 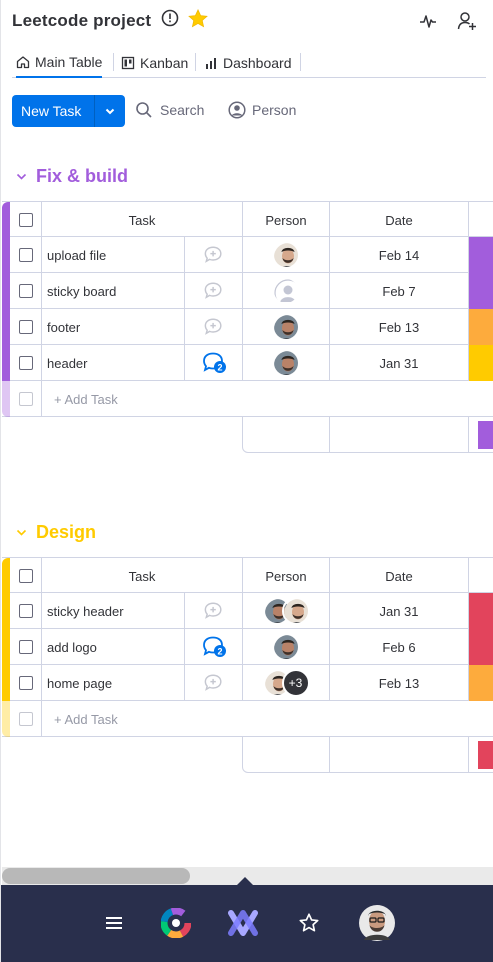 What do you see at coordinates (113, 363) in the screenshot?
I see `task-name: header` at bounding box center [113, 363].